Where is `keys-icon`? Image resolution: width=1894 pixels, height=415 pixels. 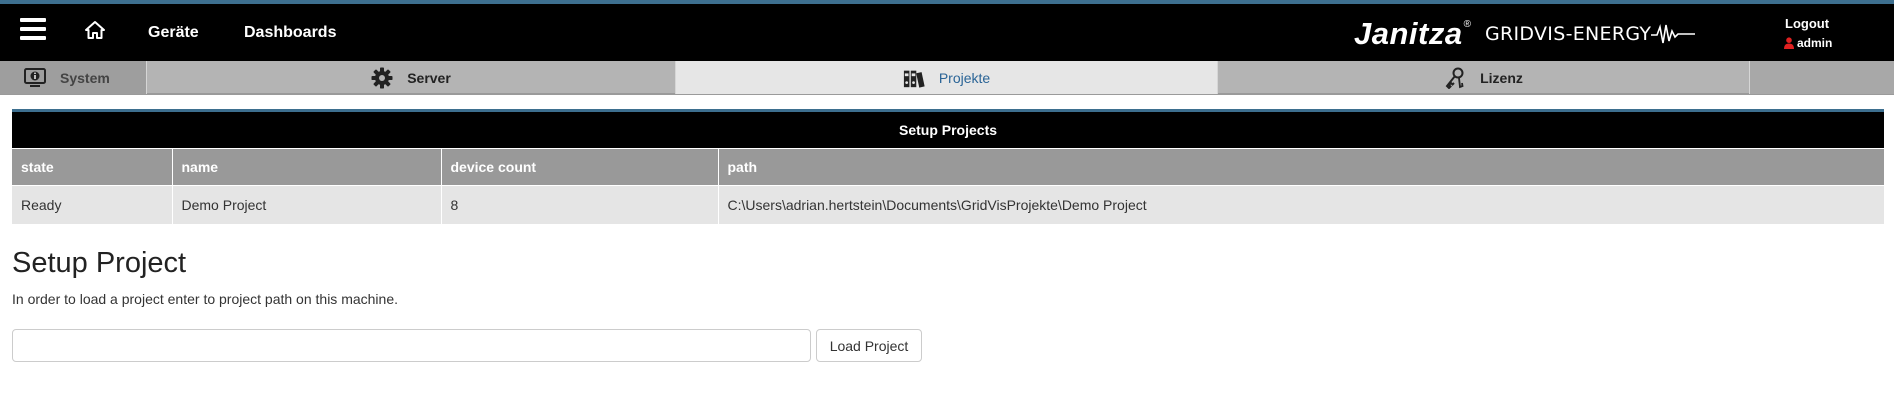
keys-icon is located at coordinates (1454, 78).